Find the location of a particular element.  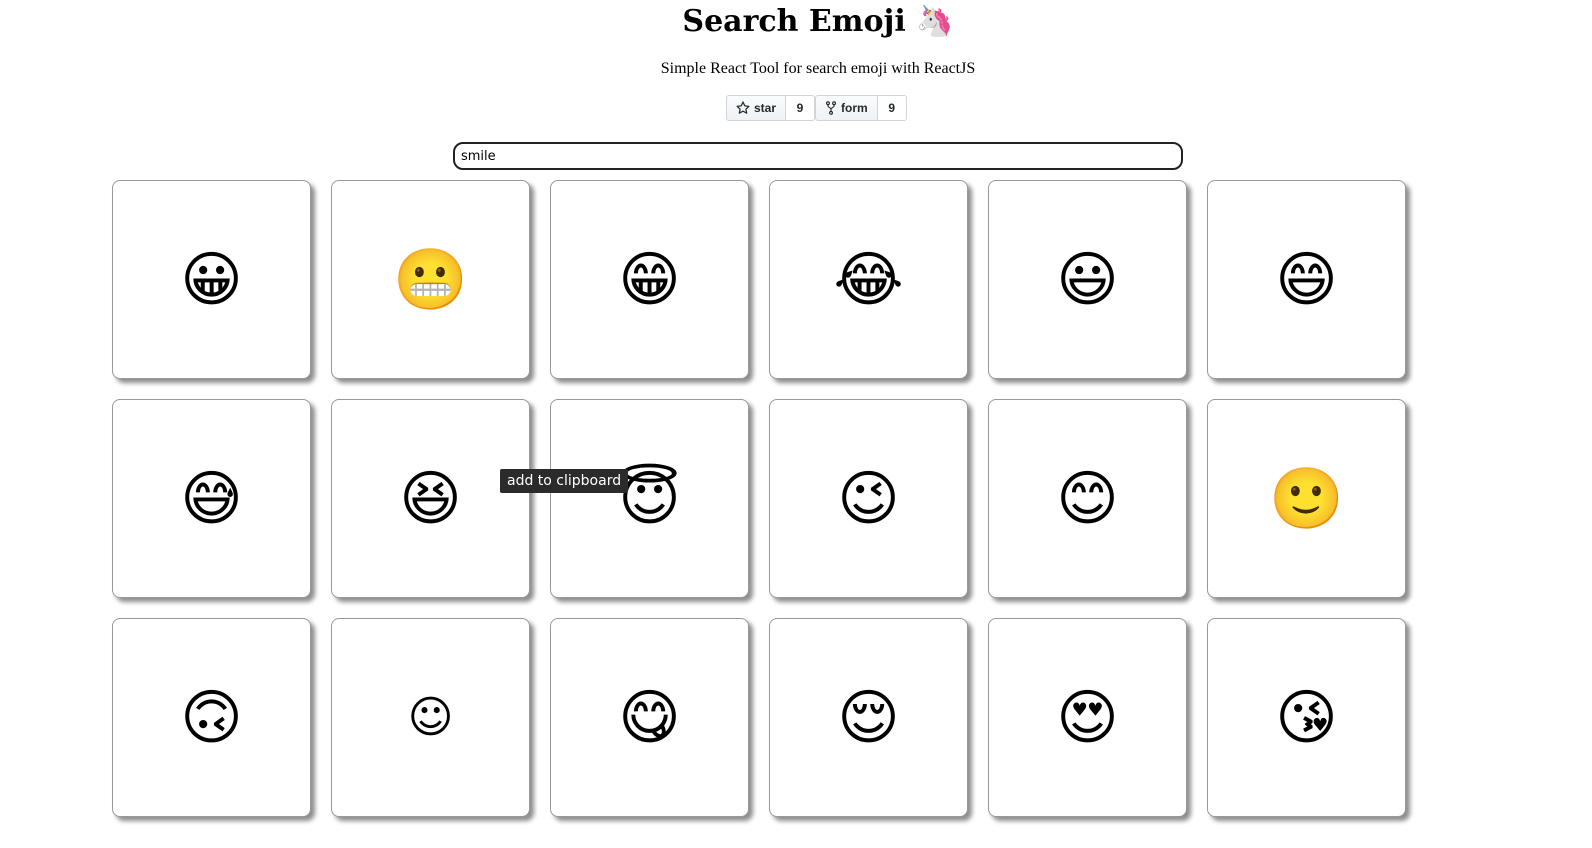

fork-button-group: form 9 is located at coordinates (861, 108).